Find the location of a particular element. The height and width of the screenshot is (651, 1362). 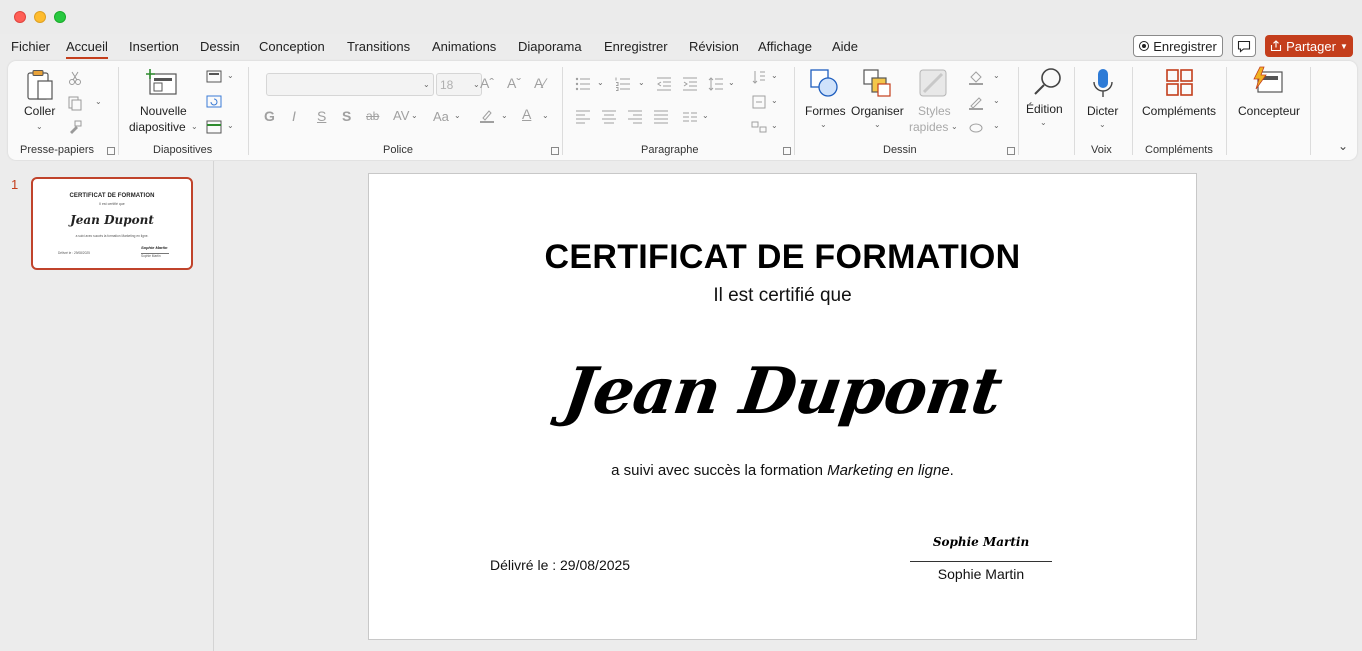

tab-accueil: Accueil is located at coordinates (87, 49).